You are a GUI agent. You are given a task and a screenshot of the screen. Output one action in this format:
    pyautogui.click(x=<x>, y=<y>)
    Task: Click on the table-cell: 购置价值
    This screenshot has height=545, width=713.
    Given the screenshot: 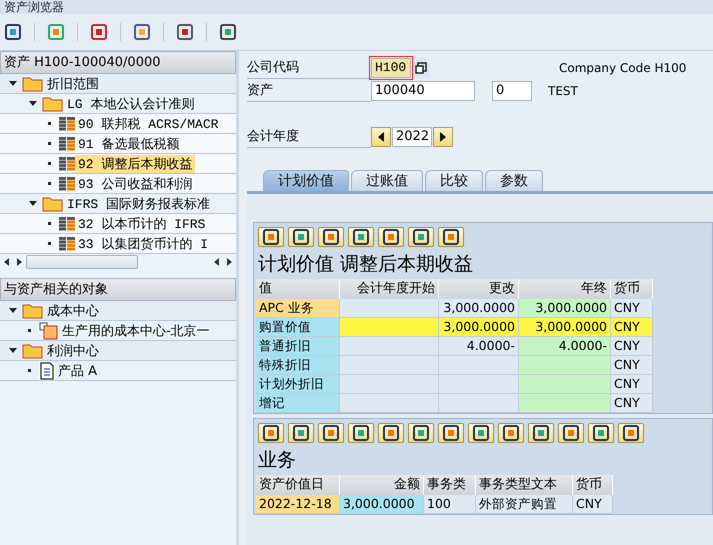 What is the action you would take?
    pyautogui.click(x=298, y=327)
    